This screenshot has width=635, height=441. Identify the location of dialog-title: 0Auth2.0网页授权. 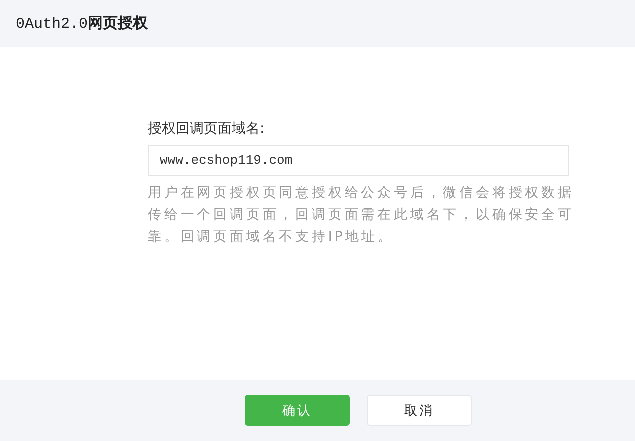
(82, 23).